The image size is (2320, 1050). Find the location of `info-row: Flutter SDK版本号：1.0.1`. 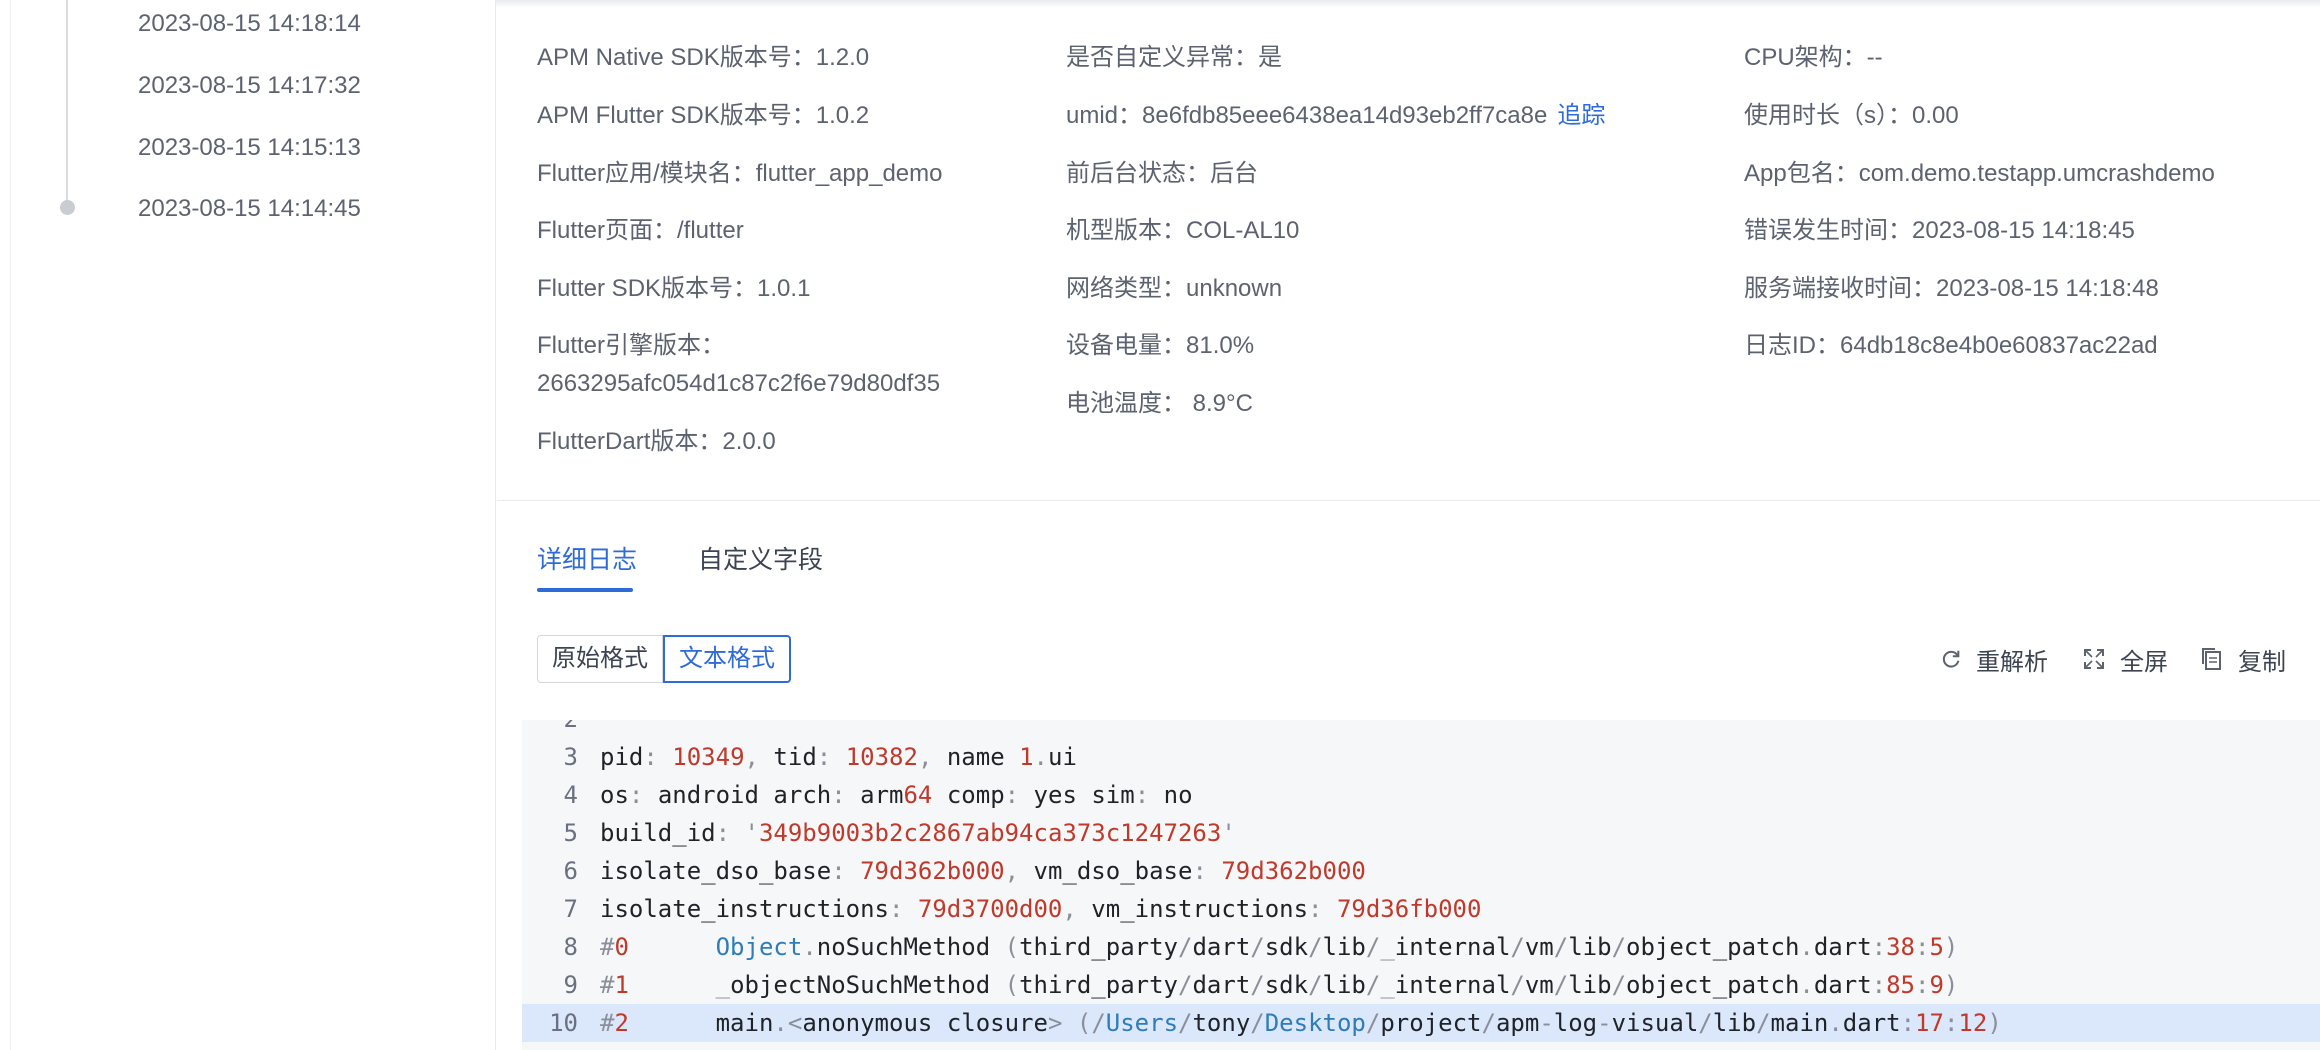

info-row: Flutter SDK版本号：1.0.1 is located at coordinates (673, 289).